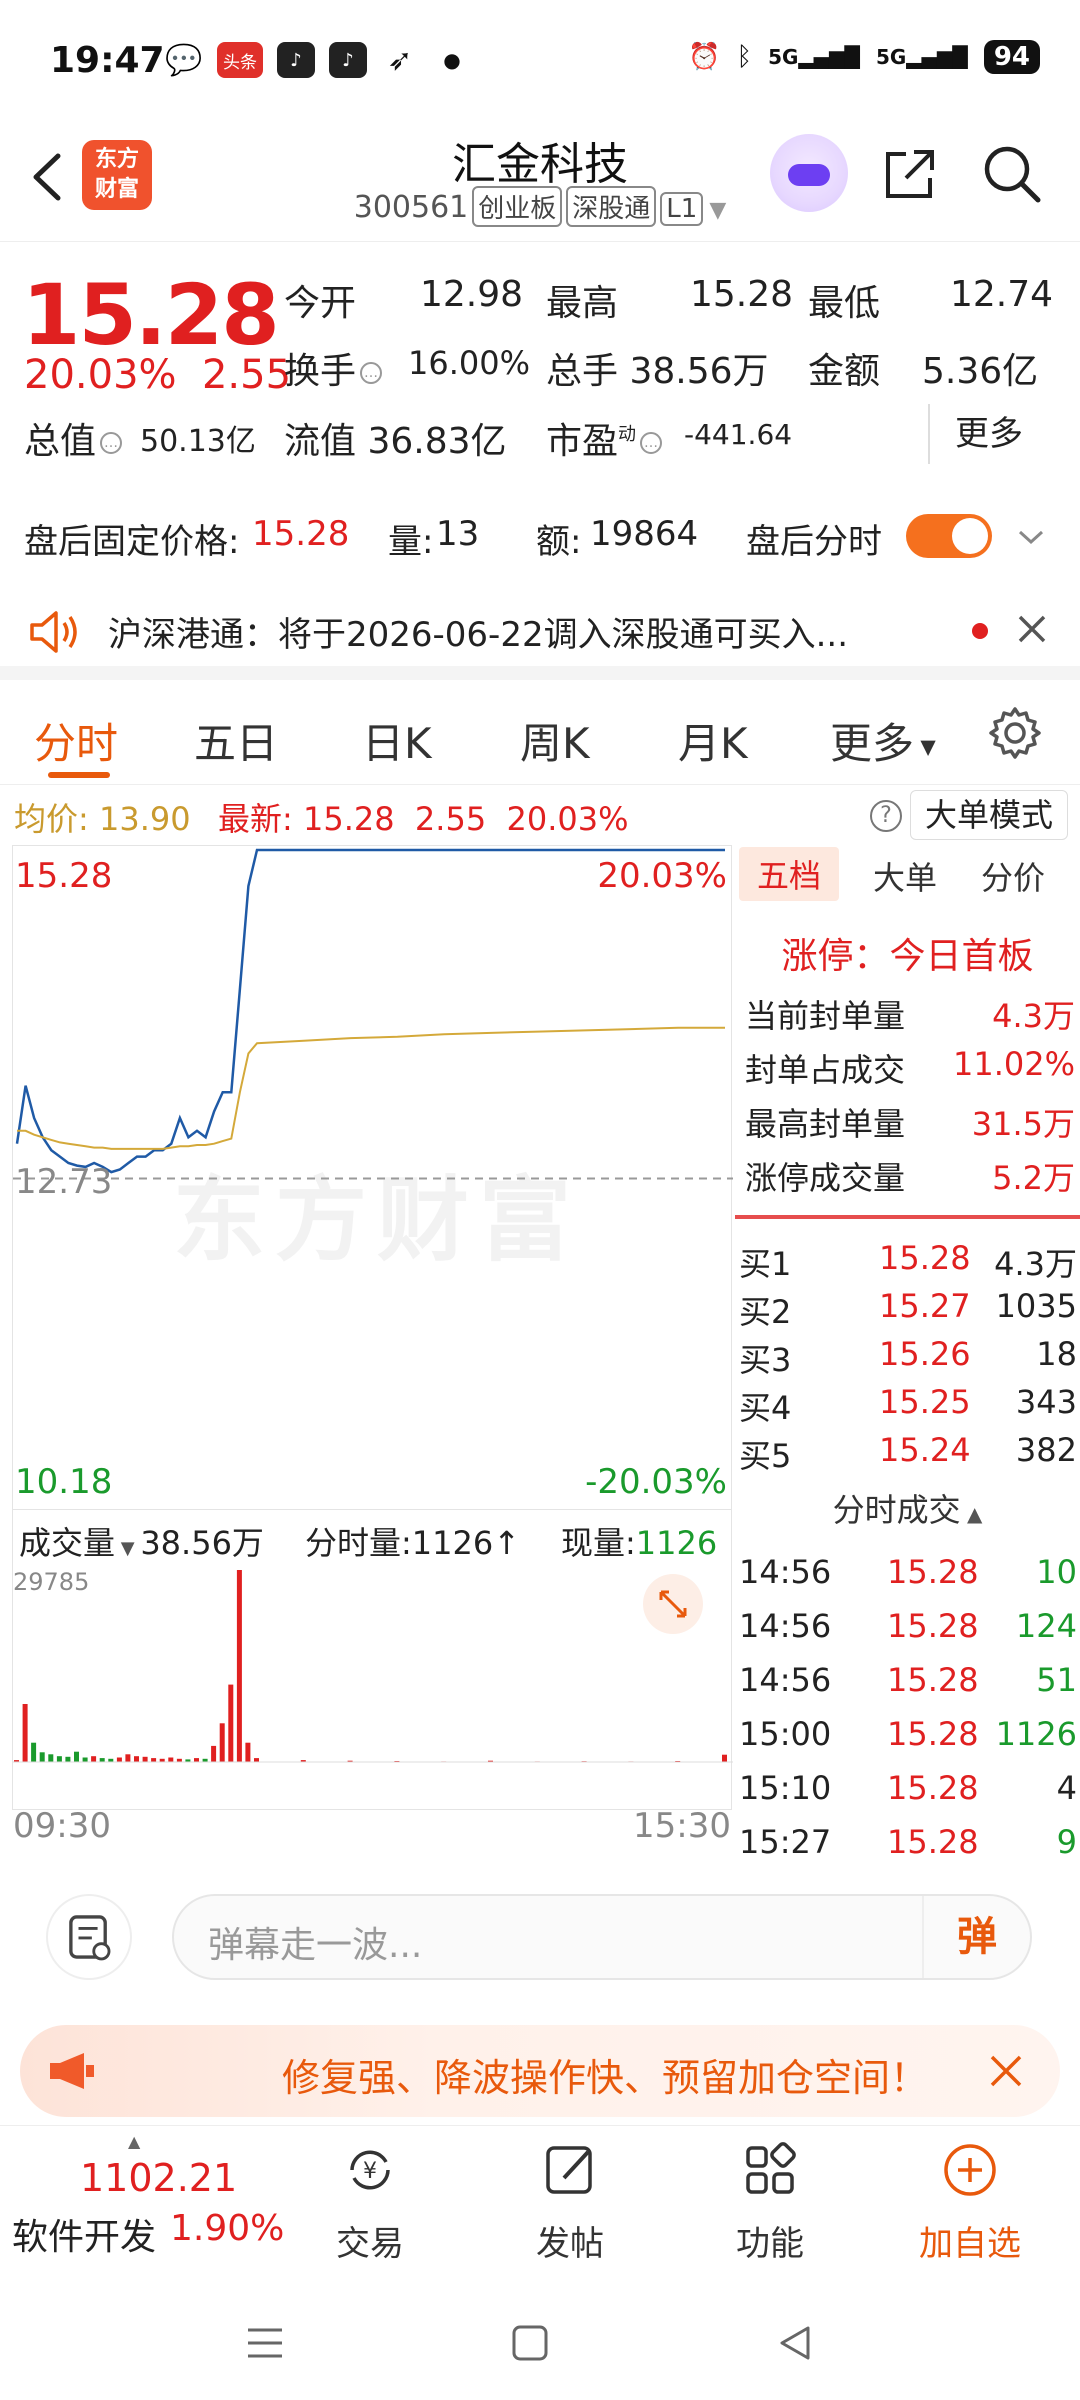 The image size is (1080, 2400). Describe the element at coordinates (144, 819) in the screenshot. I see `avg-value: 13.90` at that location.